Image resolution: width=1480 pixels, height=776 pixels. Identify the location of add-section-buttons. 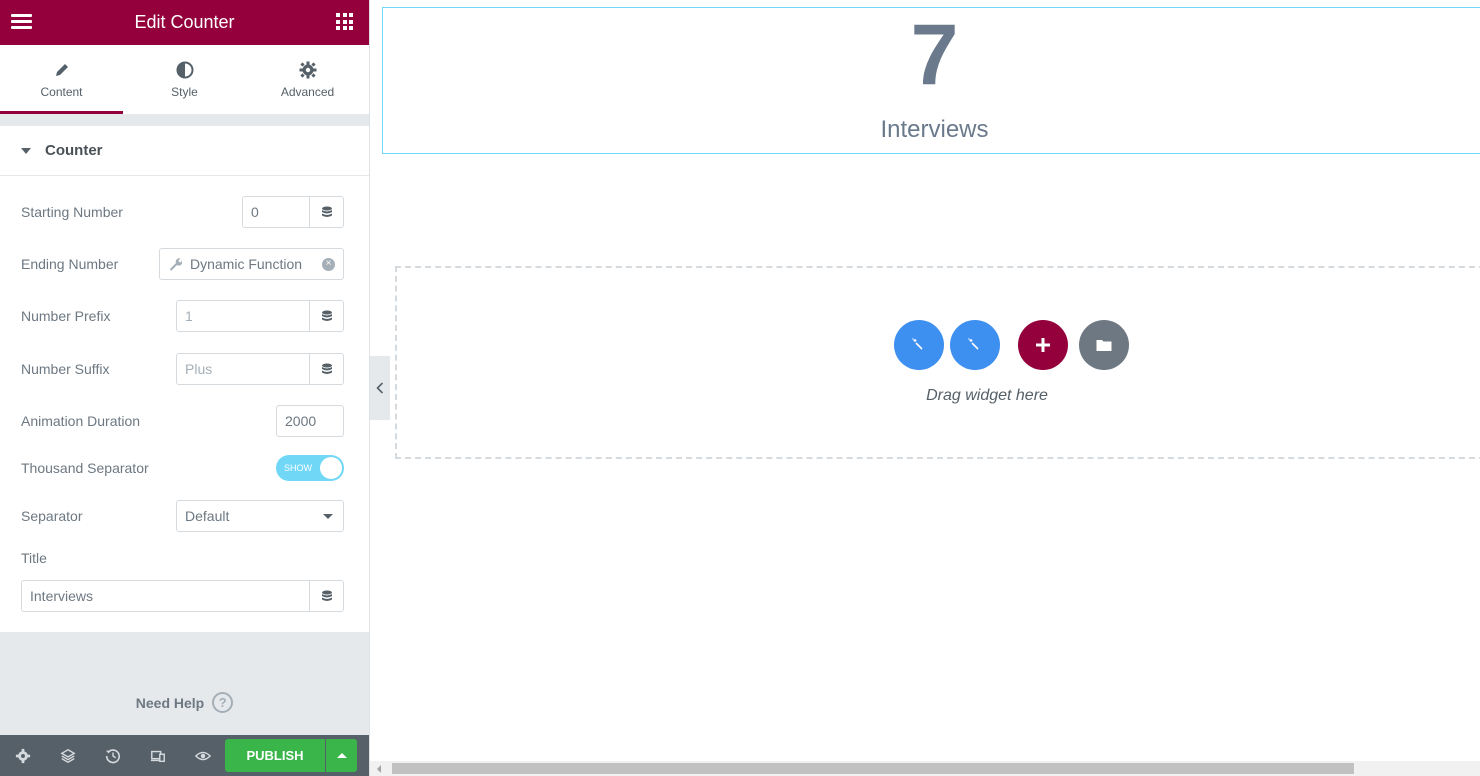
(1014, 345).